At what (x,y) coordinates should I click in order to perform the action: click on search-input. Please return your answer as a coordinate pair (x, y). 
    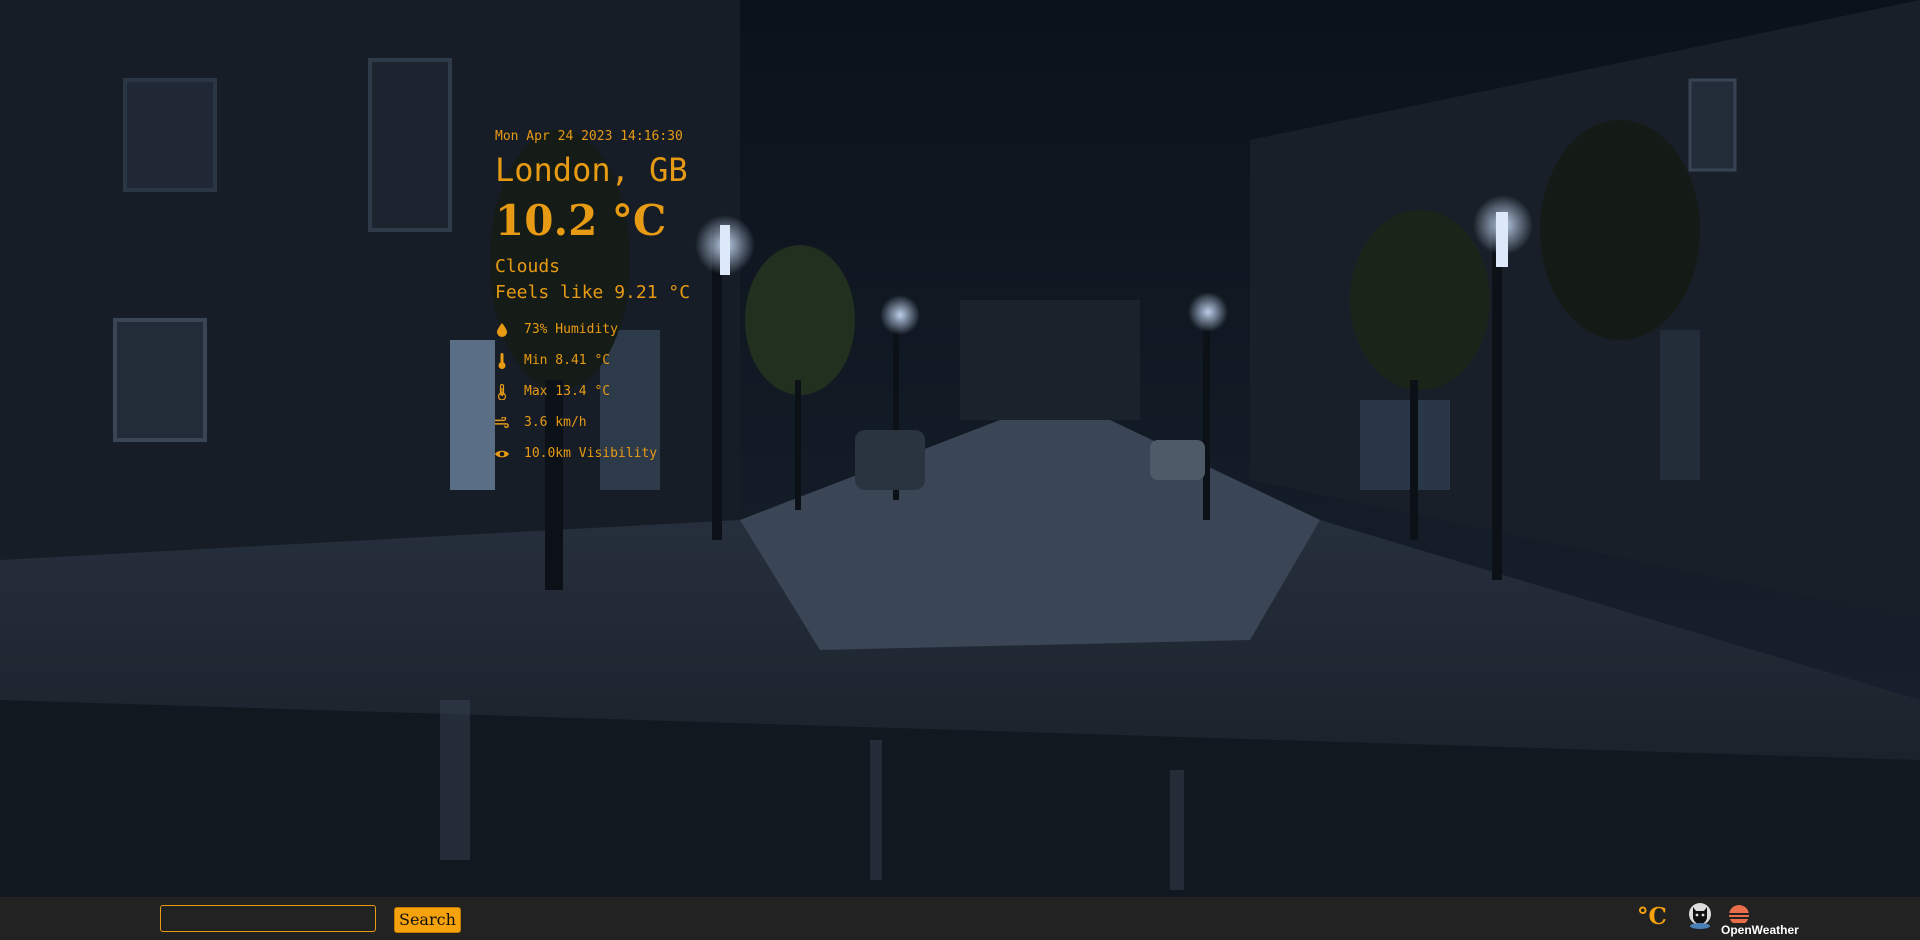
    Looking at the image, I should click on (268, 918).